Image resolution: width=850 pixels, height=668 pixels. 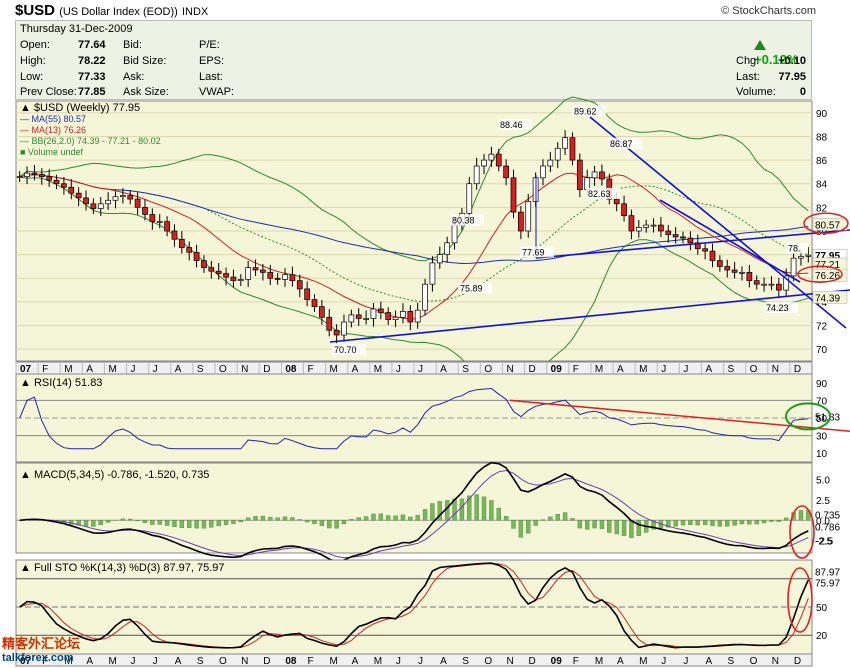 I want to click on sto-right-label: 87.97, so click(x=827, y=572).